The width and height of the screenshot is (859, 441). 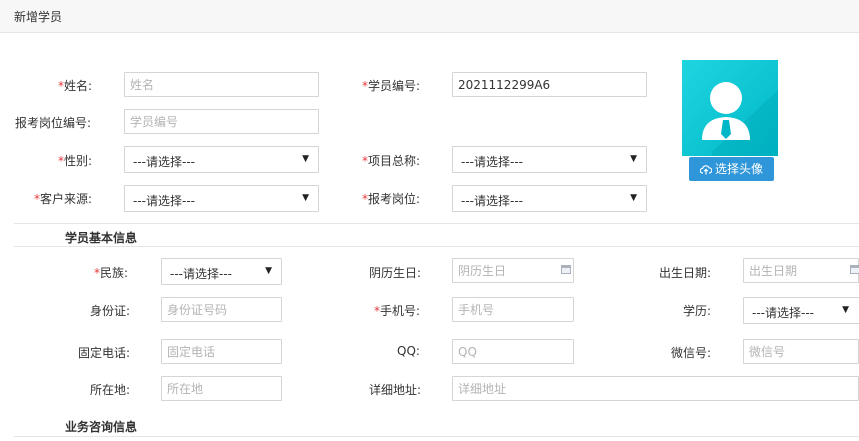 I want to click on gender-label: *性别:, so click(x=75, y=161).